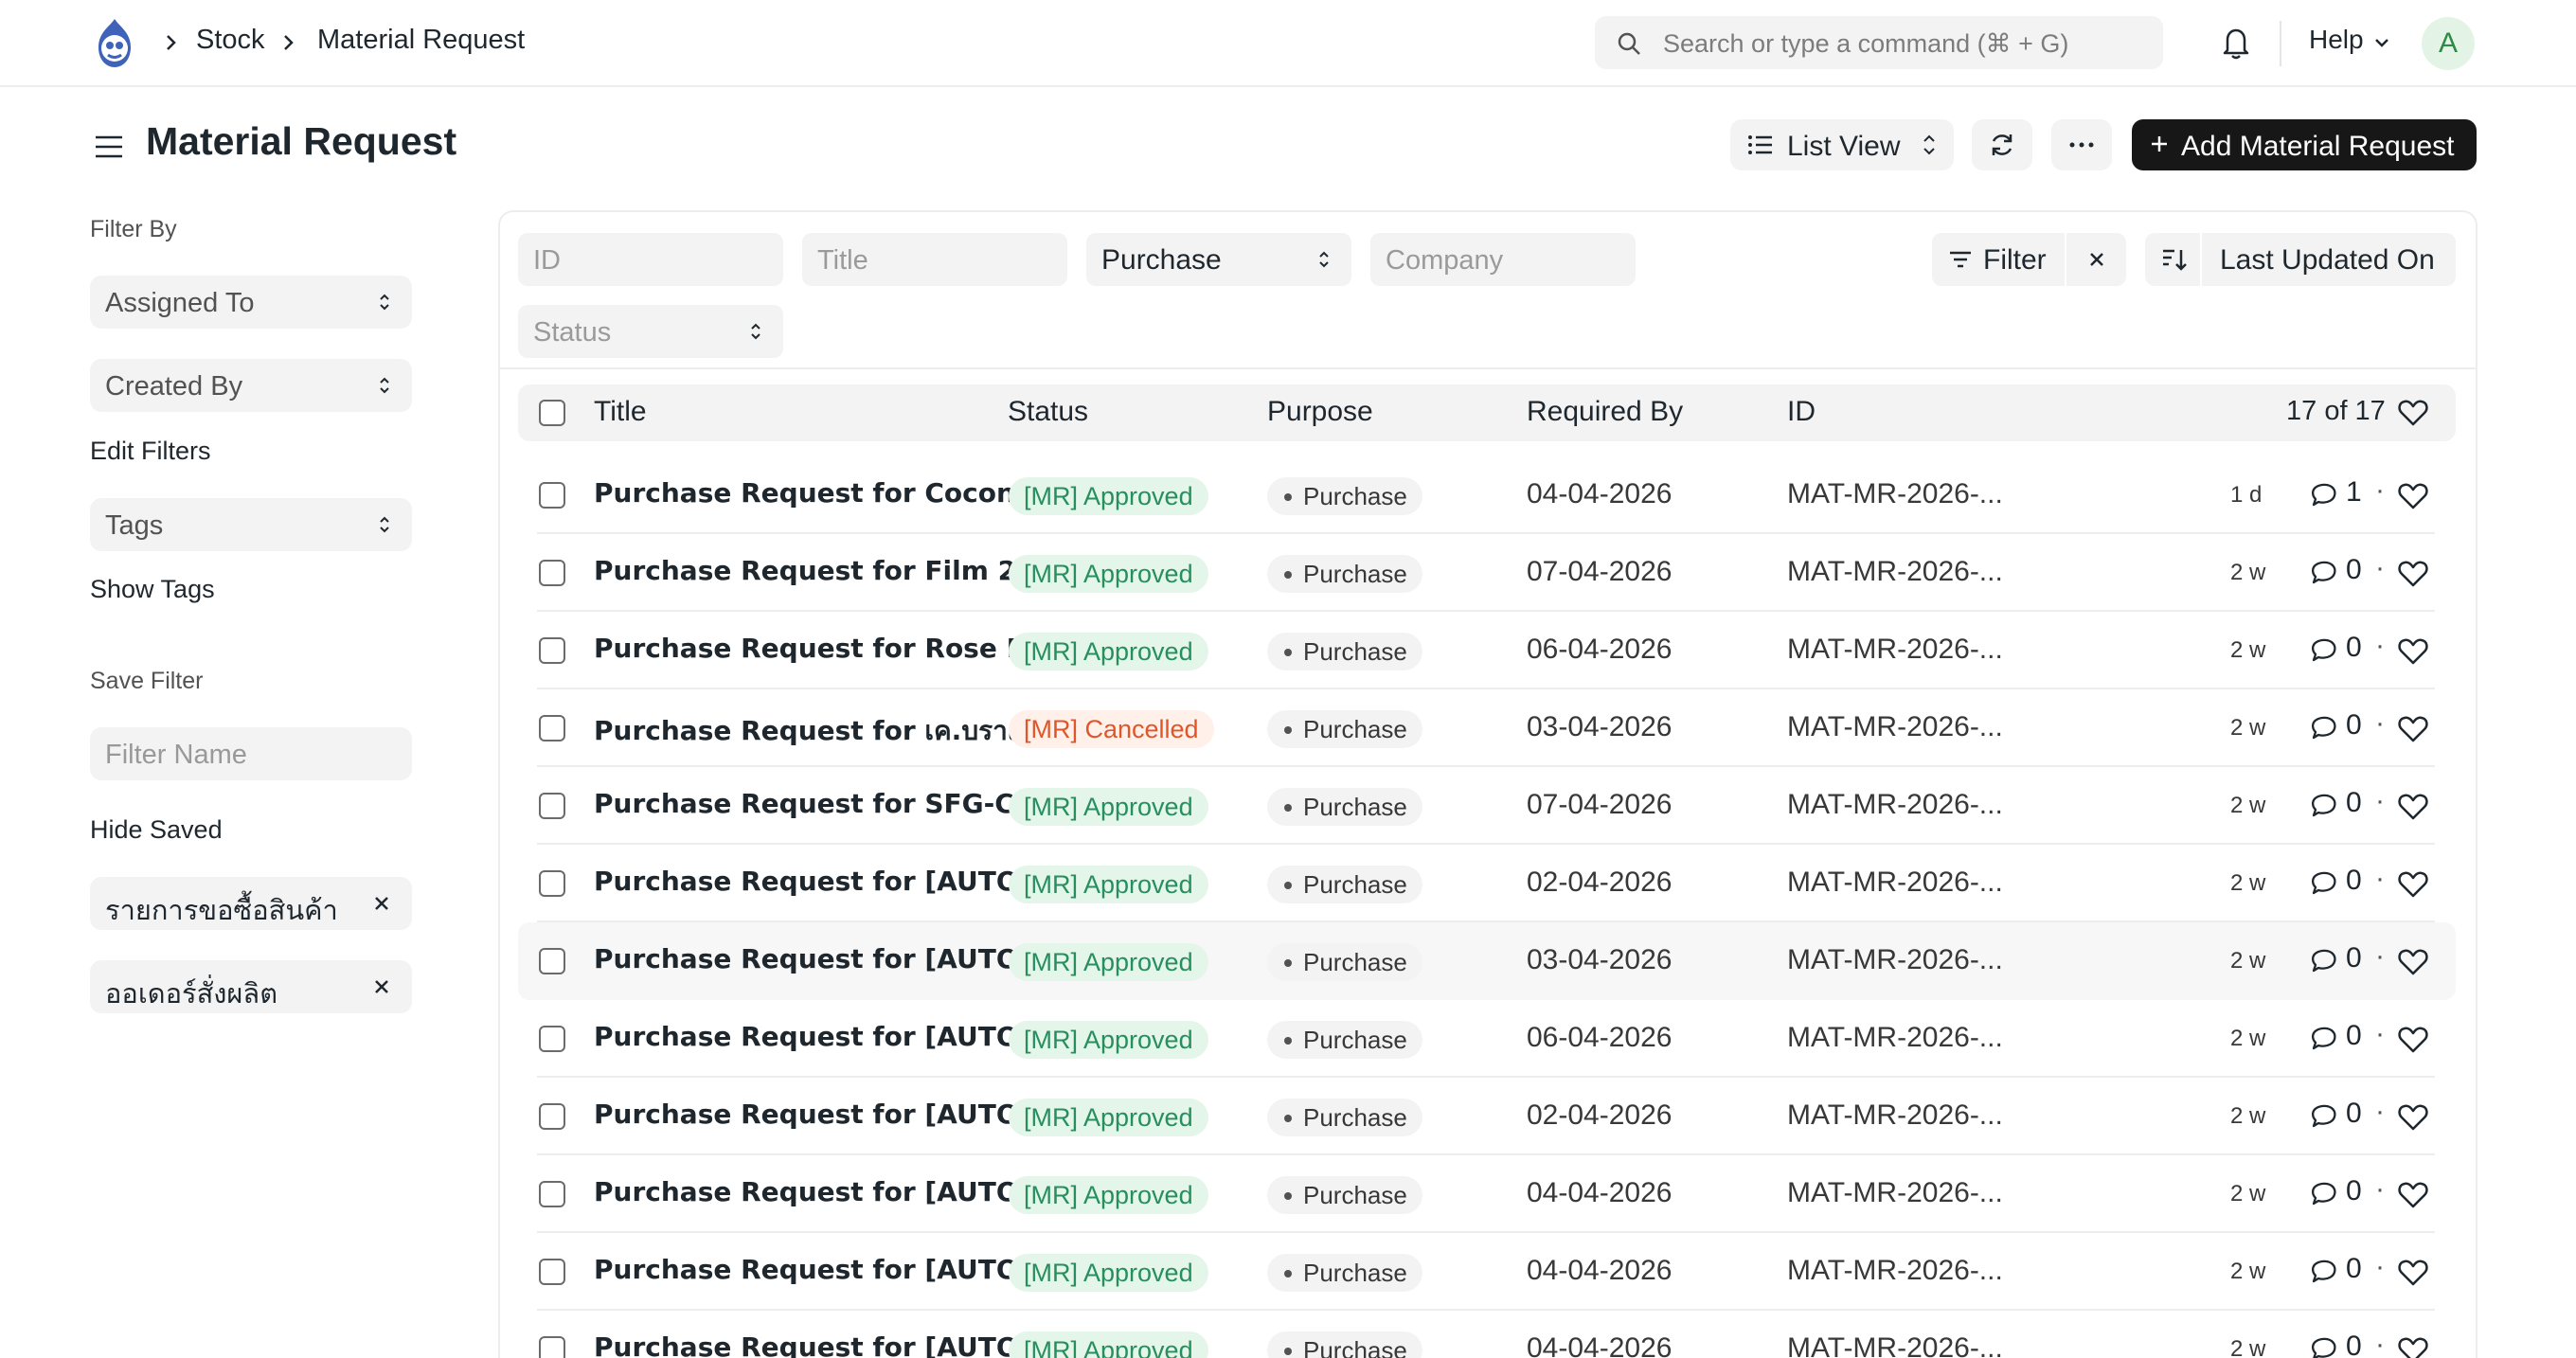 This screenshot has height=1358, width=2576. Describe the element at coordinates (1879, 42) in the screenshot. I see `search-input: Search or type a command (⌘ + G)` at that location.